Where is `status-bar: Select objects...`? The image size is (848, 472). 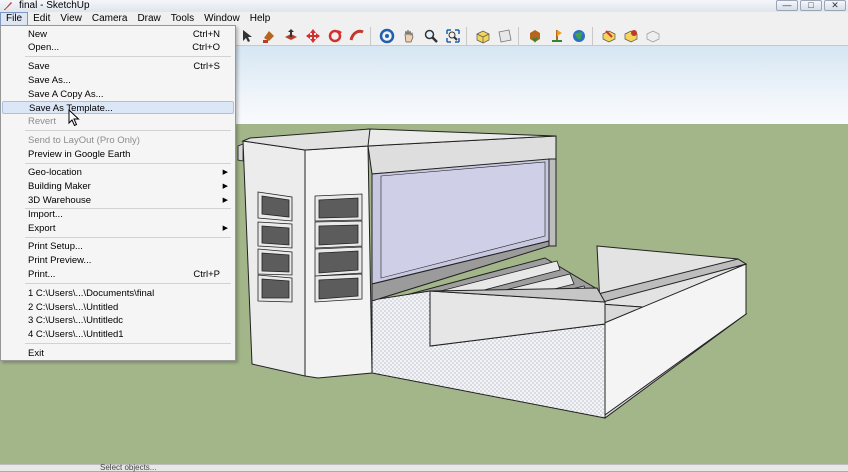
status-bar: Select objects... is located at coordinates (424, 468).